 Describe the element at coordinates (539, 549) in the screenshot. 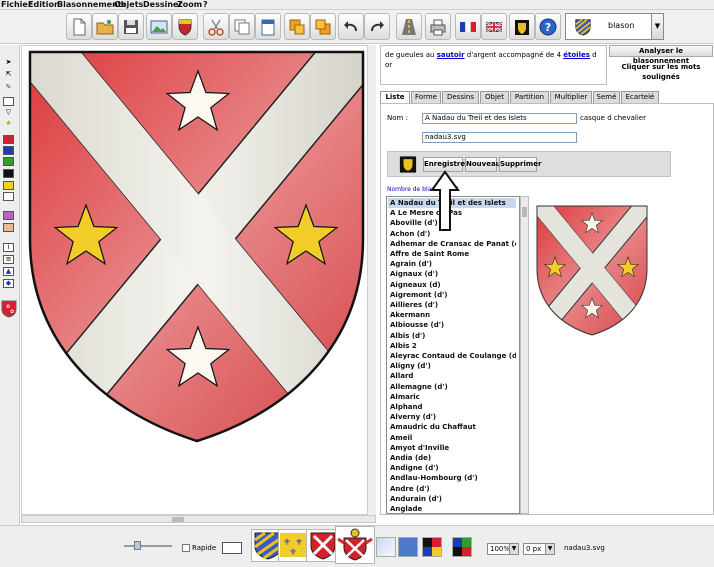

I see `px-select: 0 px ▼` at that location.